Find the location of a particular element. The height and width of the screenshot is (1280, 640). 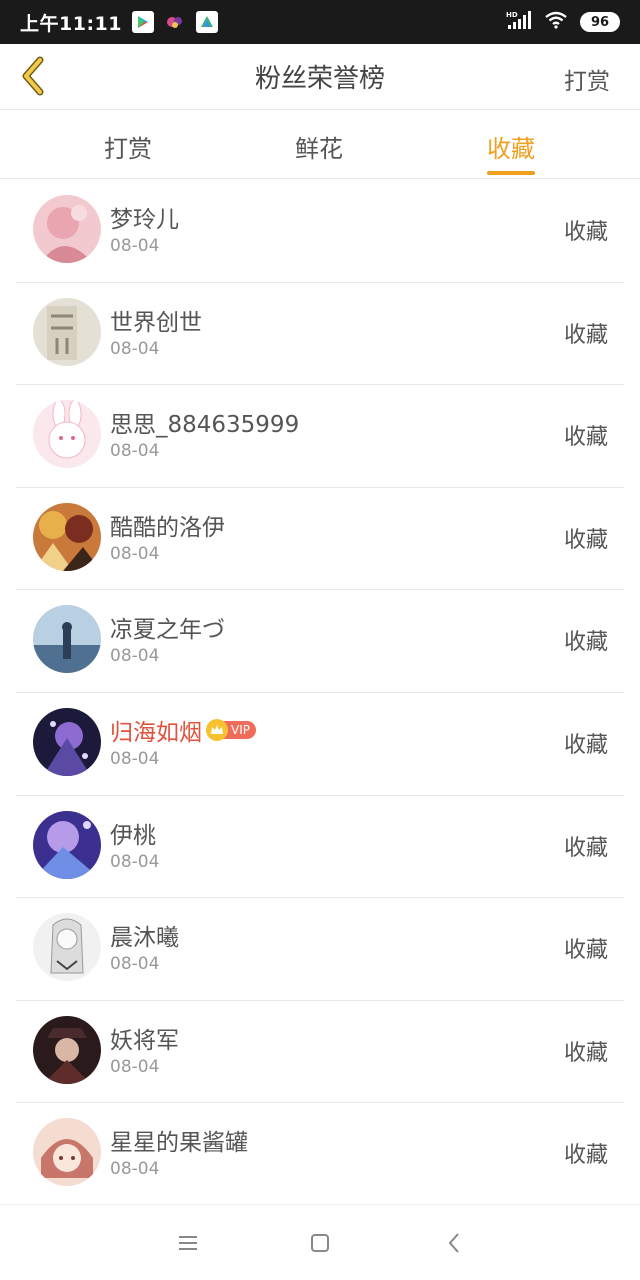

user-name-text: 归海如烟 is located at coordinates (156, 732).